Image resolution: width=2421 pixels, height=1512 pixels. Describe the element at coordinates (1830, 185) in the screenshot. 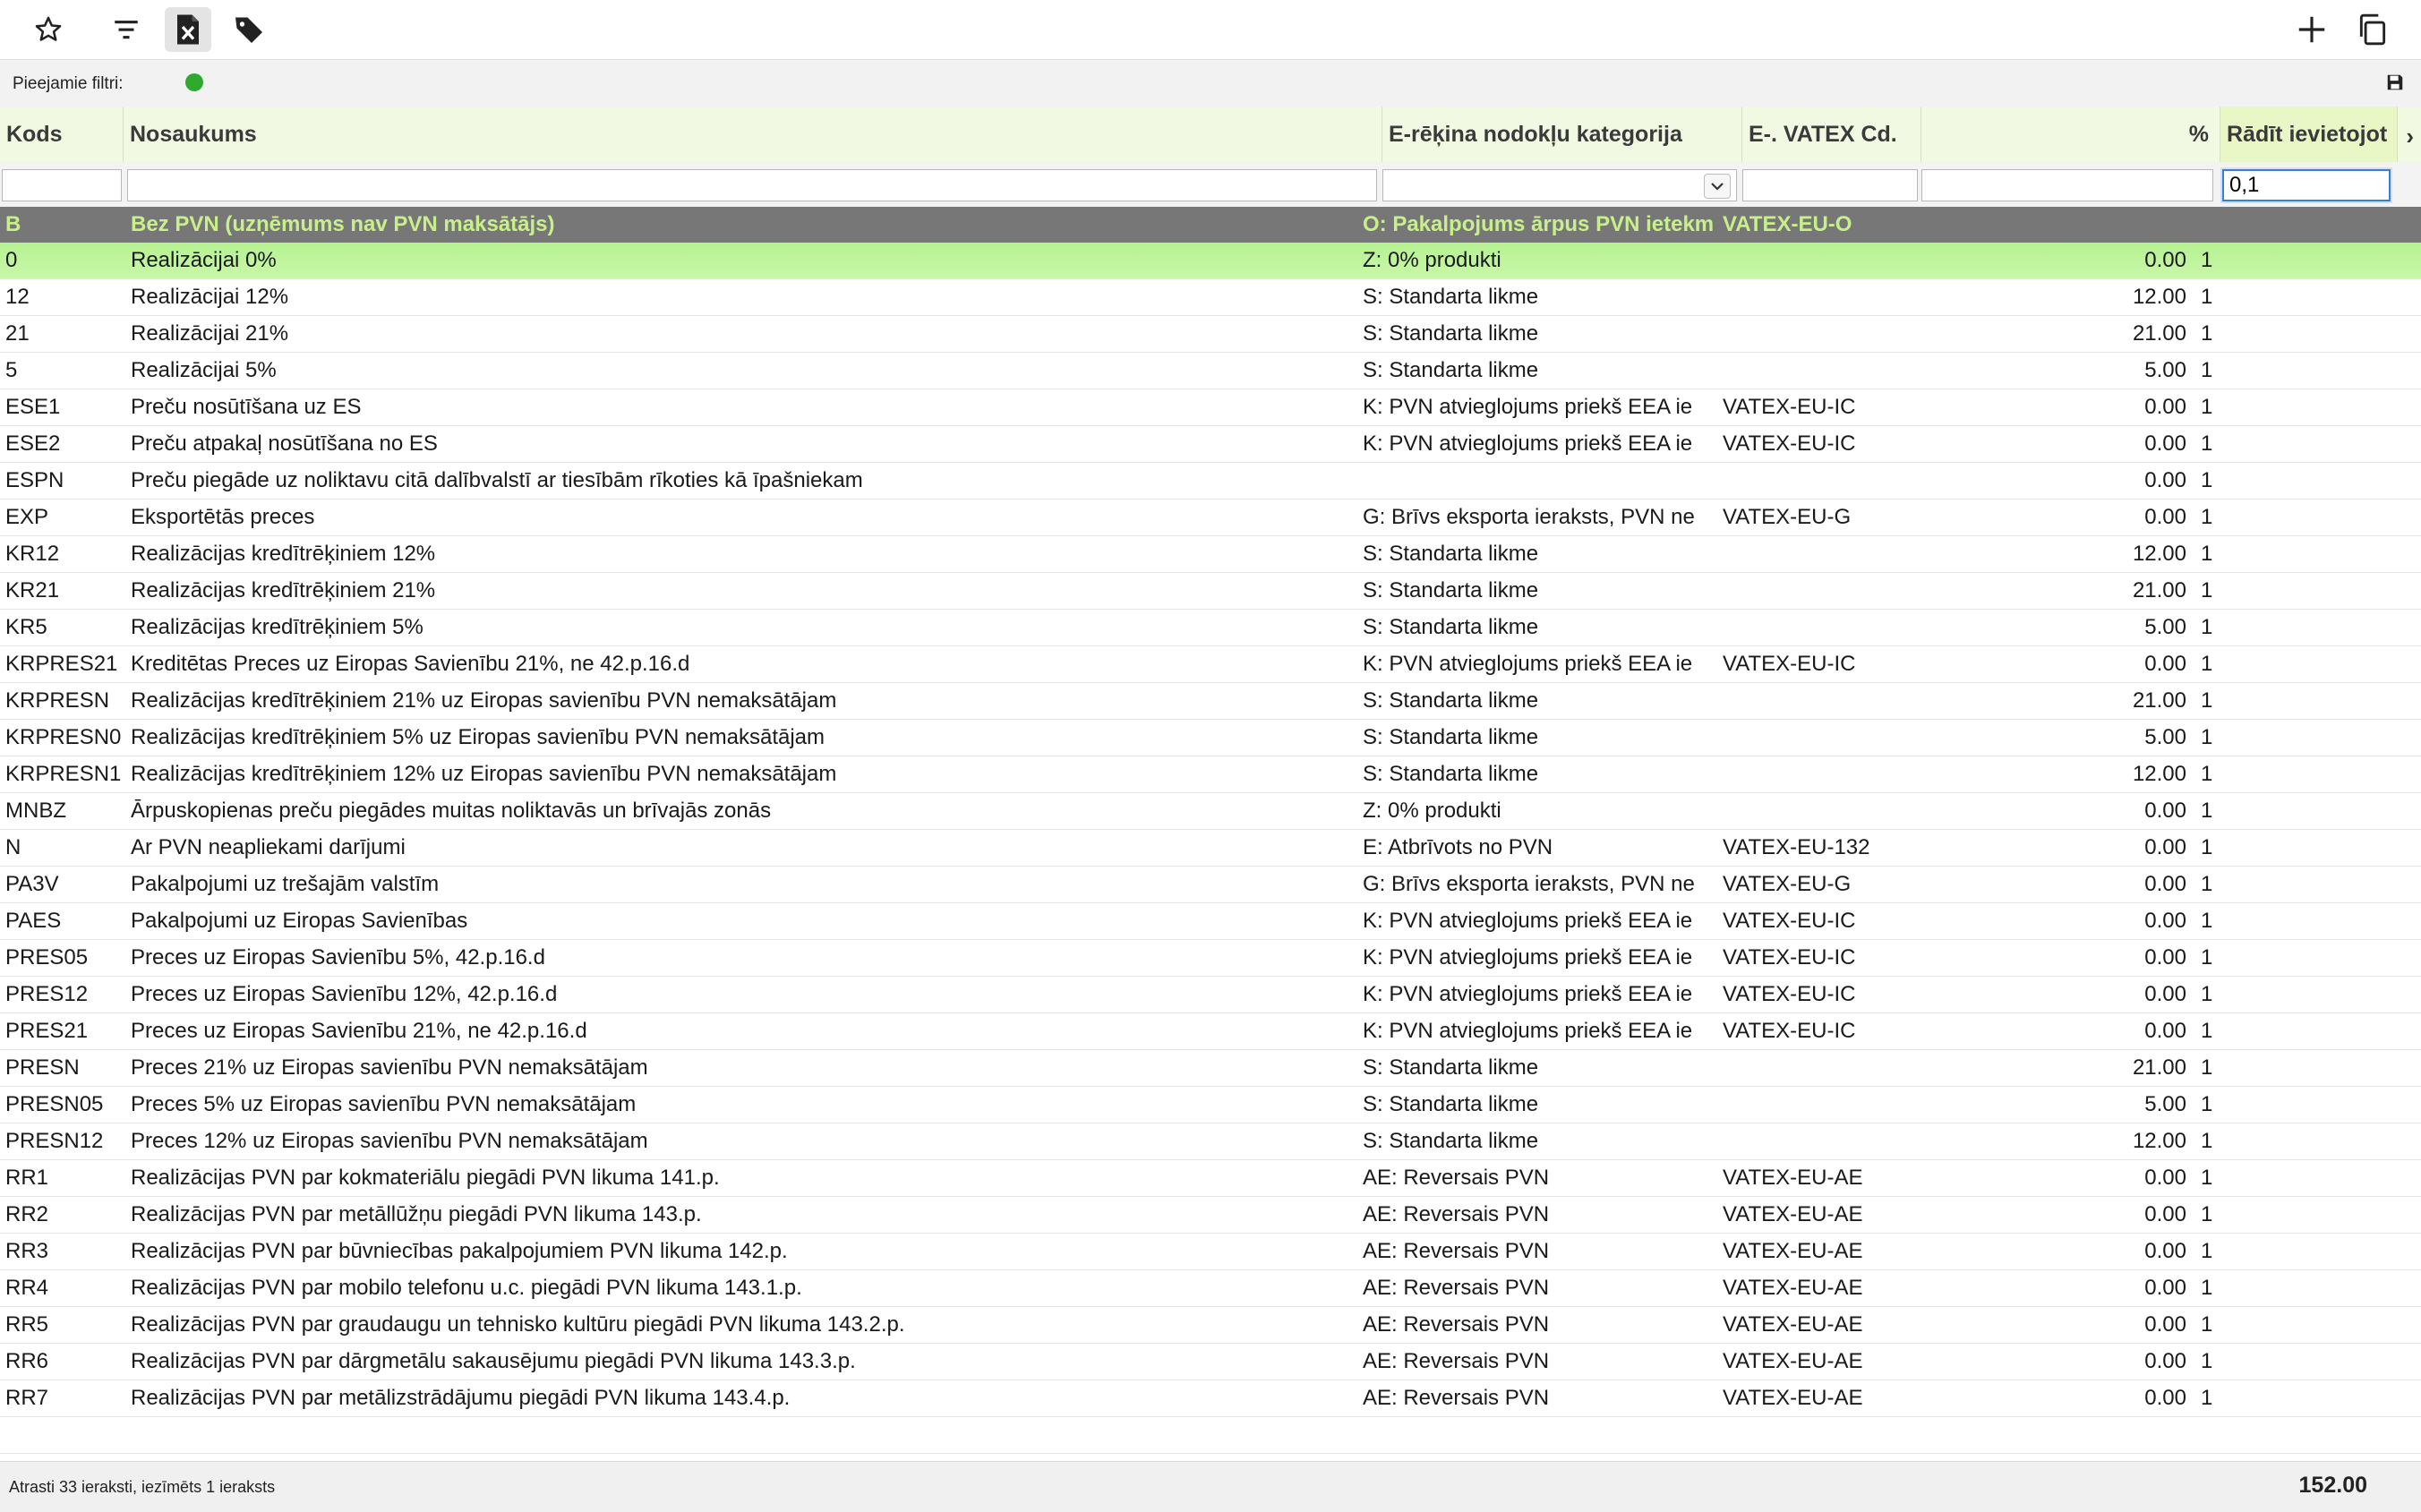

I see `filter-vatex-input` at that location.